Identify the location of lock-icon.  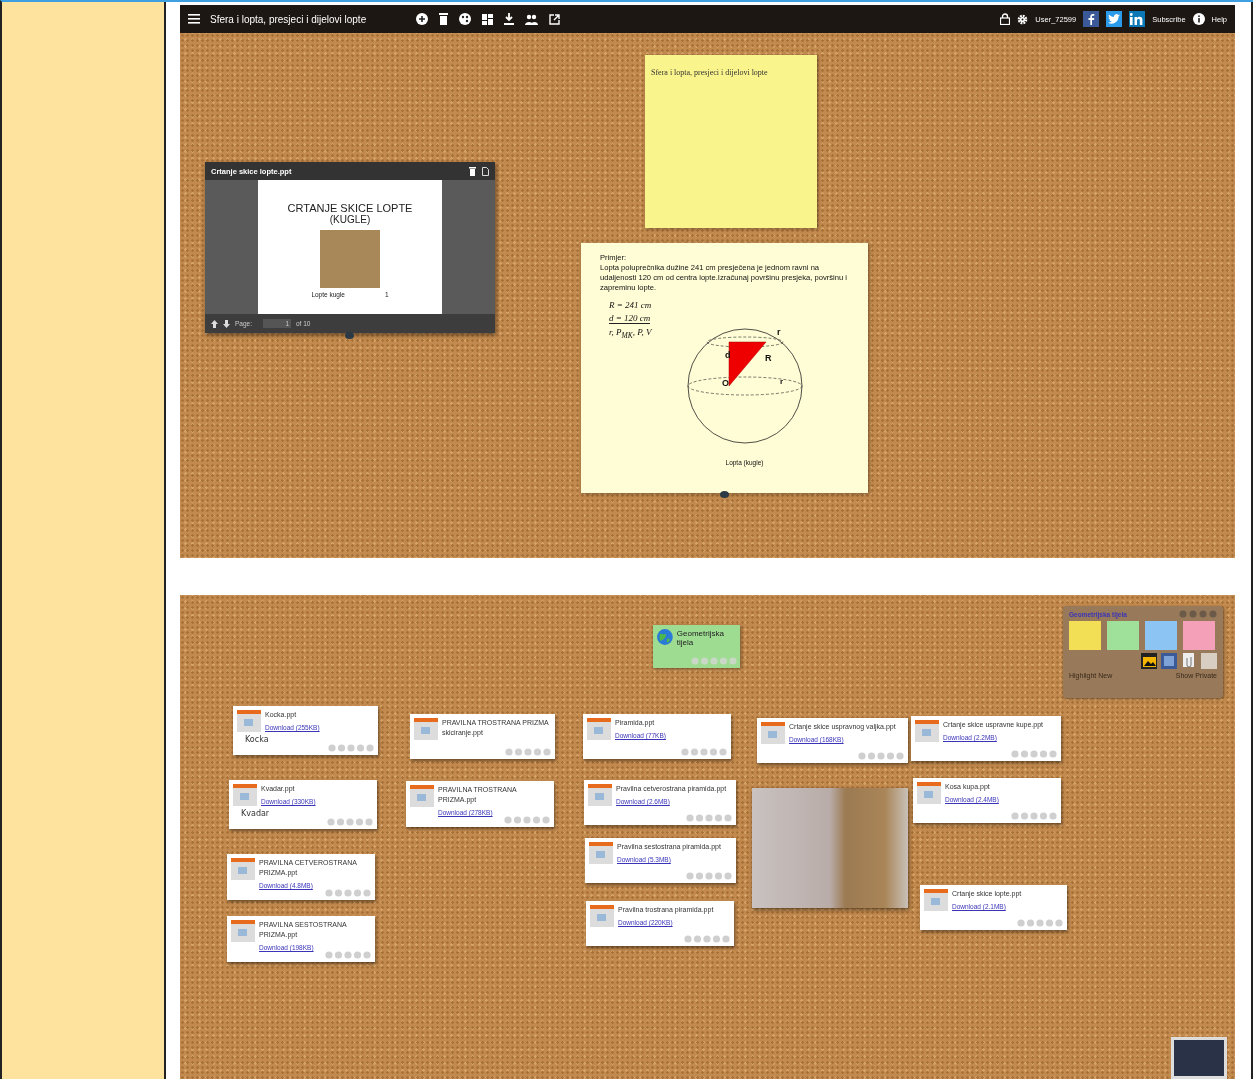
(1005, 19).